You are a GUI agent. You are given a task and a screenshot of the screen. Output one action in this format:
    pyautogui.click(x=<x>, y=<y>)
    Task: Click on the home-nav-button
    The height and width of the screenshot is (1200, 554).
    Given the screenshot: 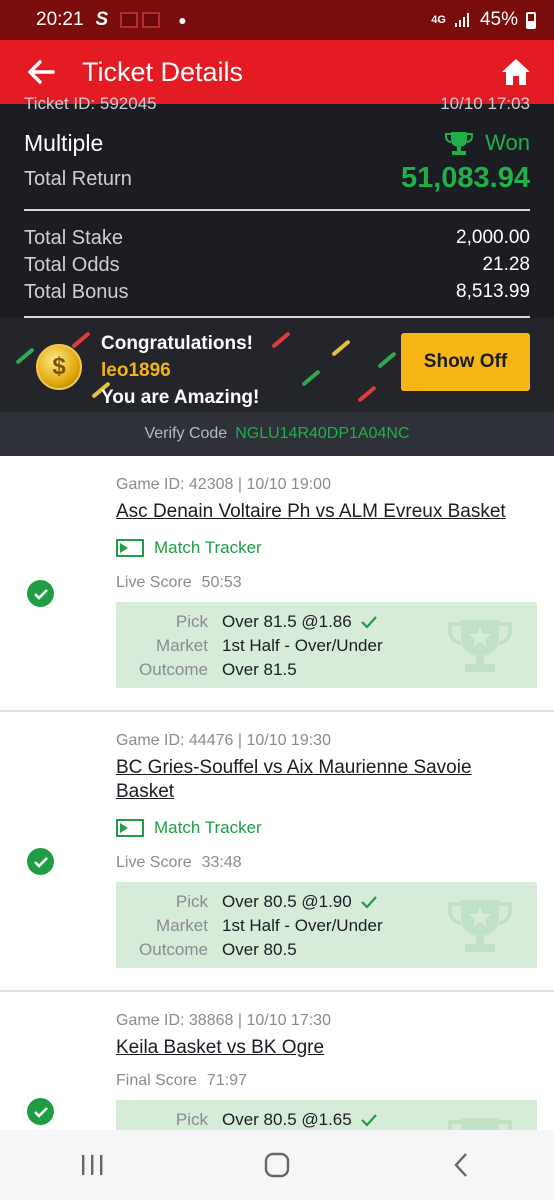 What is the action you would take?
    pyautogui.click(x=277, y=1165)
    